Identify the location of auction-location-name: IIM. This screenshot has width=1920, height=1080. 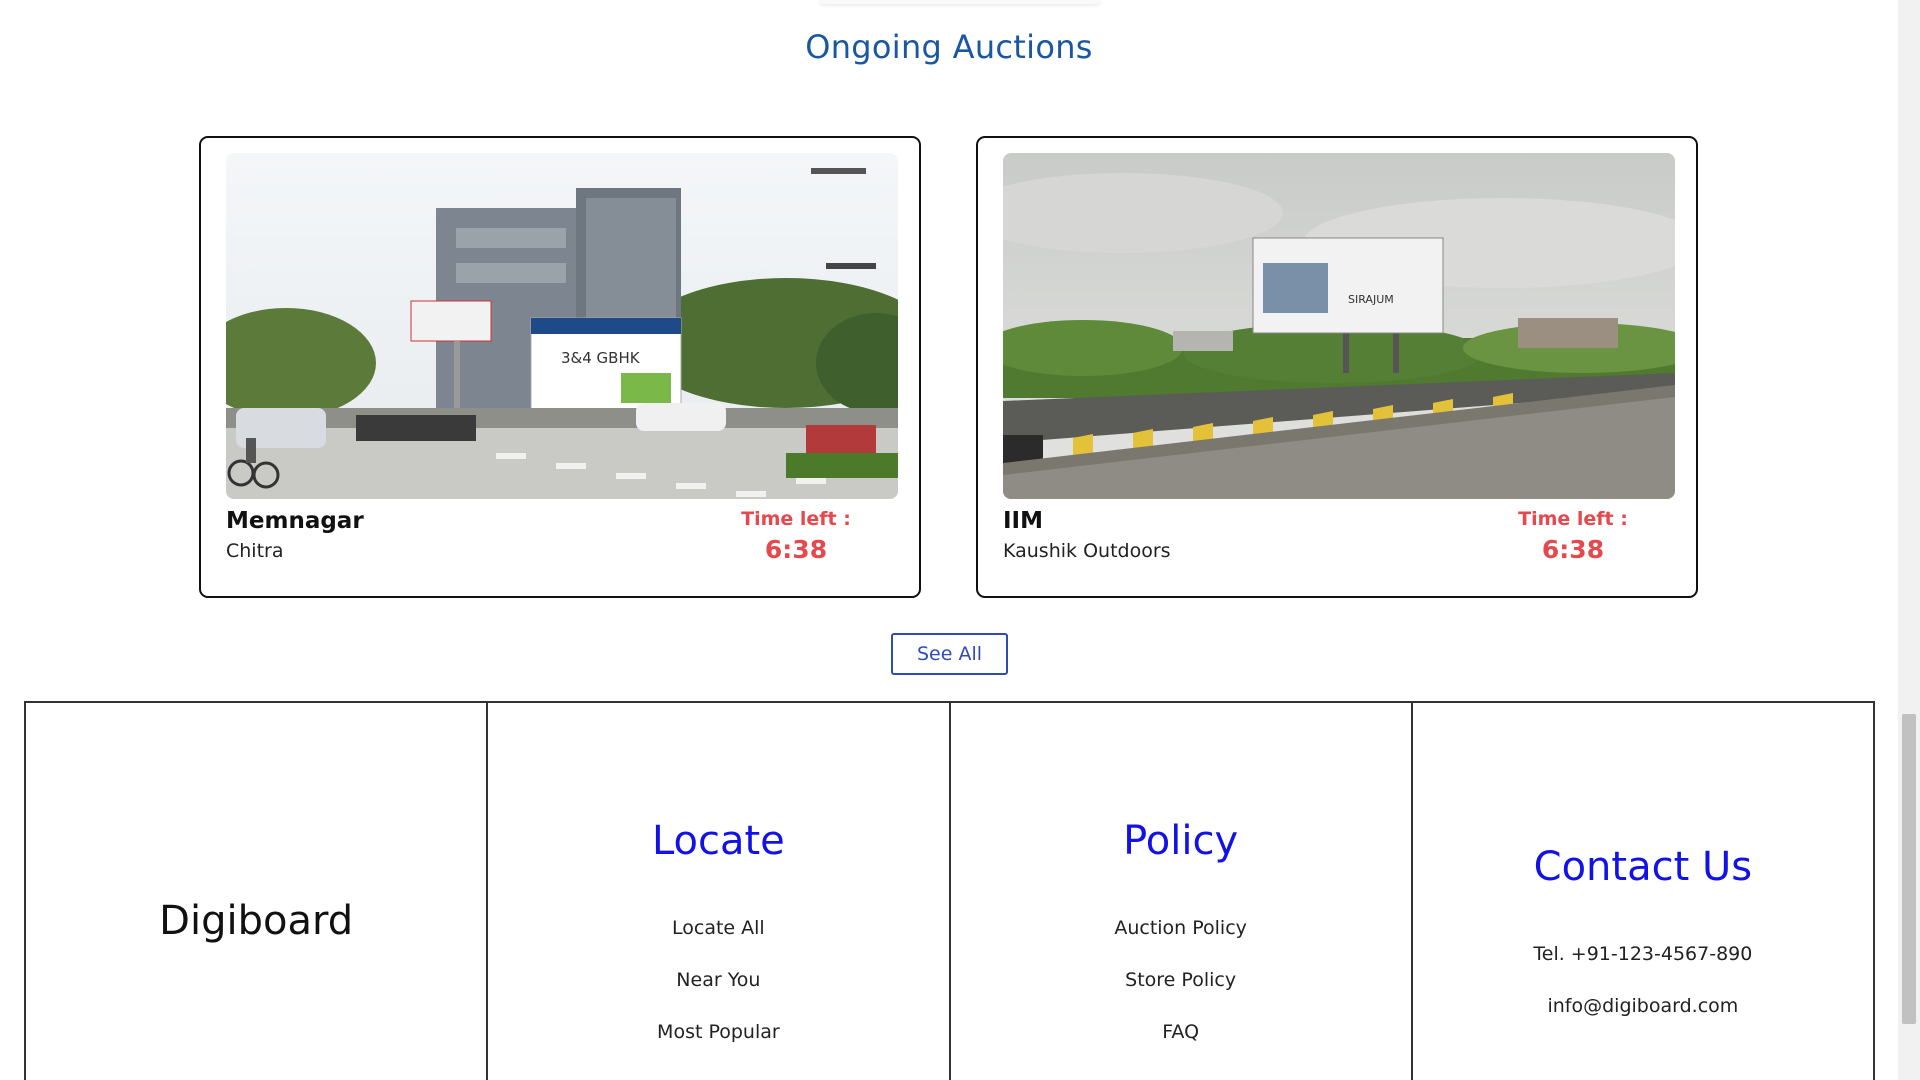
(1023, 521).